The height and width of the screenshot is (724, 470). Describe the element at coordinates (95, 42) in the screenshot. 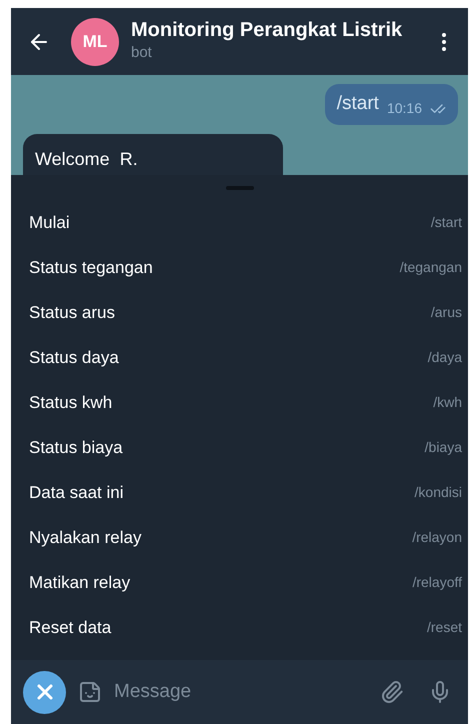

I see `avatar: ML` at that location.